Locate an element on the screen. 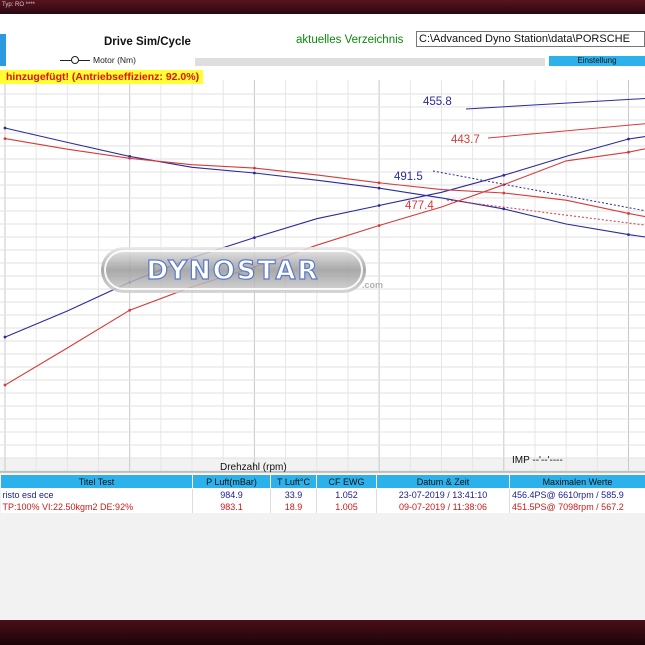 The height and width of the screenshot is (645, 645). cell-max: 451.5PS@ 7098rpm / 567.2 is located at coordinates (577, 507).